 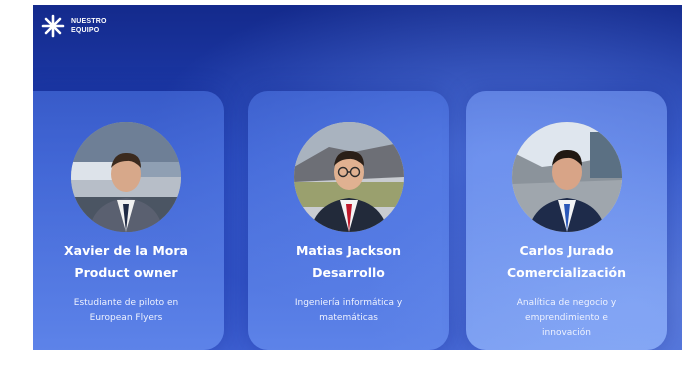 I want to click on member-role: Comercialización, so click(x=566, y=272).